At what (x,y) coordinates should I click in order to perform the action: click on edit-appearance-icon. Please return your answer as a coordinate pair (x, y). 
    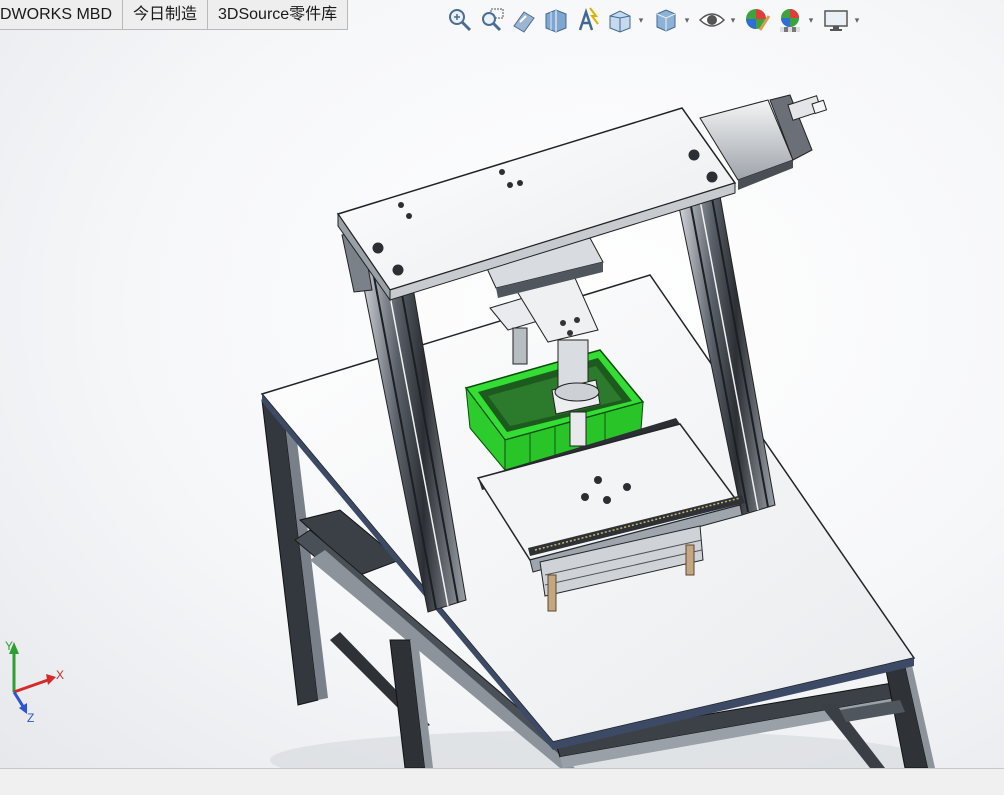
    Looking at the image, I should click on (758, 20).